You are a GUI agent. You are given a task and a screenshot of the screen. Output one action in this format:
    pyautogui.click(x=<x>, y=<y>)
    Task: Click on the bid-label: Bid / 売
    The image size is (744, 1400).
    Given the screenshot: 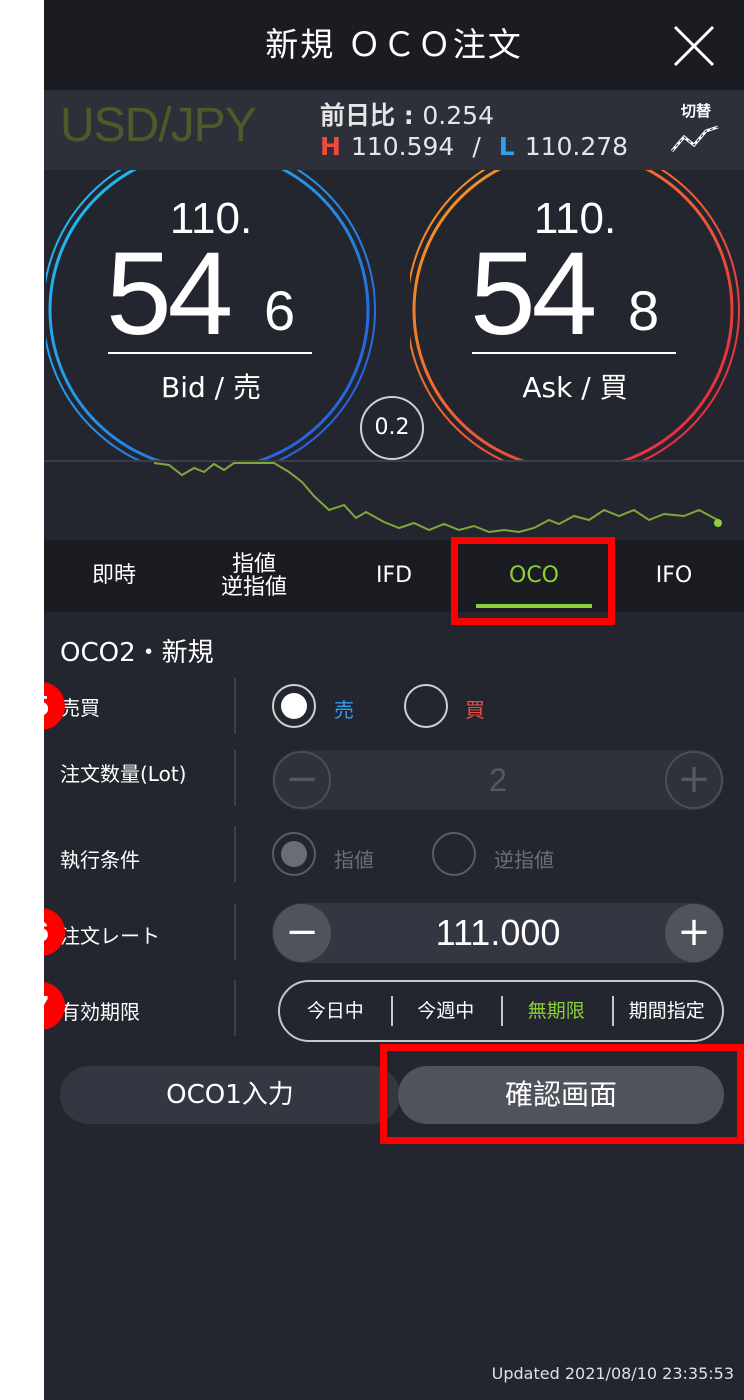 What is the action you would take?
    pyautogui.click(x=211, y=387)
    